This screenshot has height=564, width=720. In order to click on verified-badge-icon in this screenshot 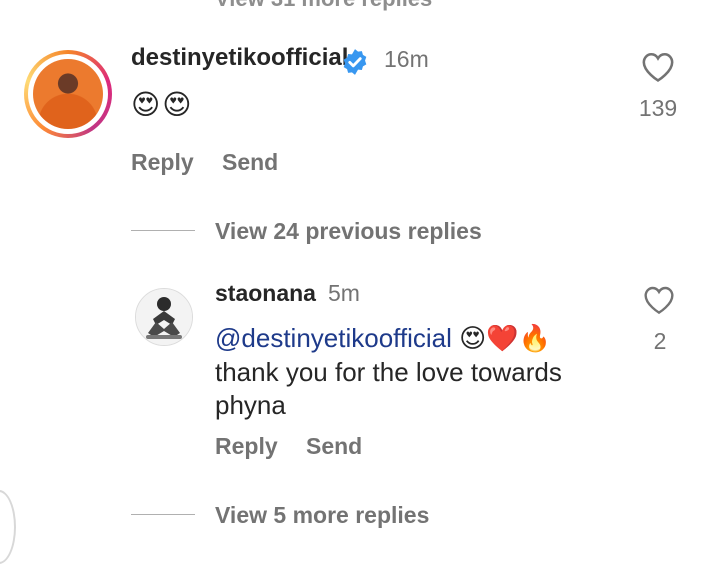, I will do `click(355, 62)`.